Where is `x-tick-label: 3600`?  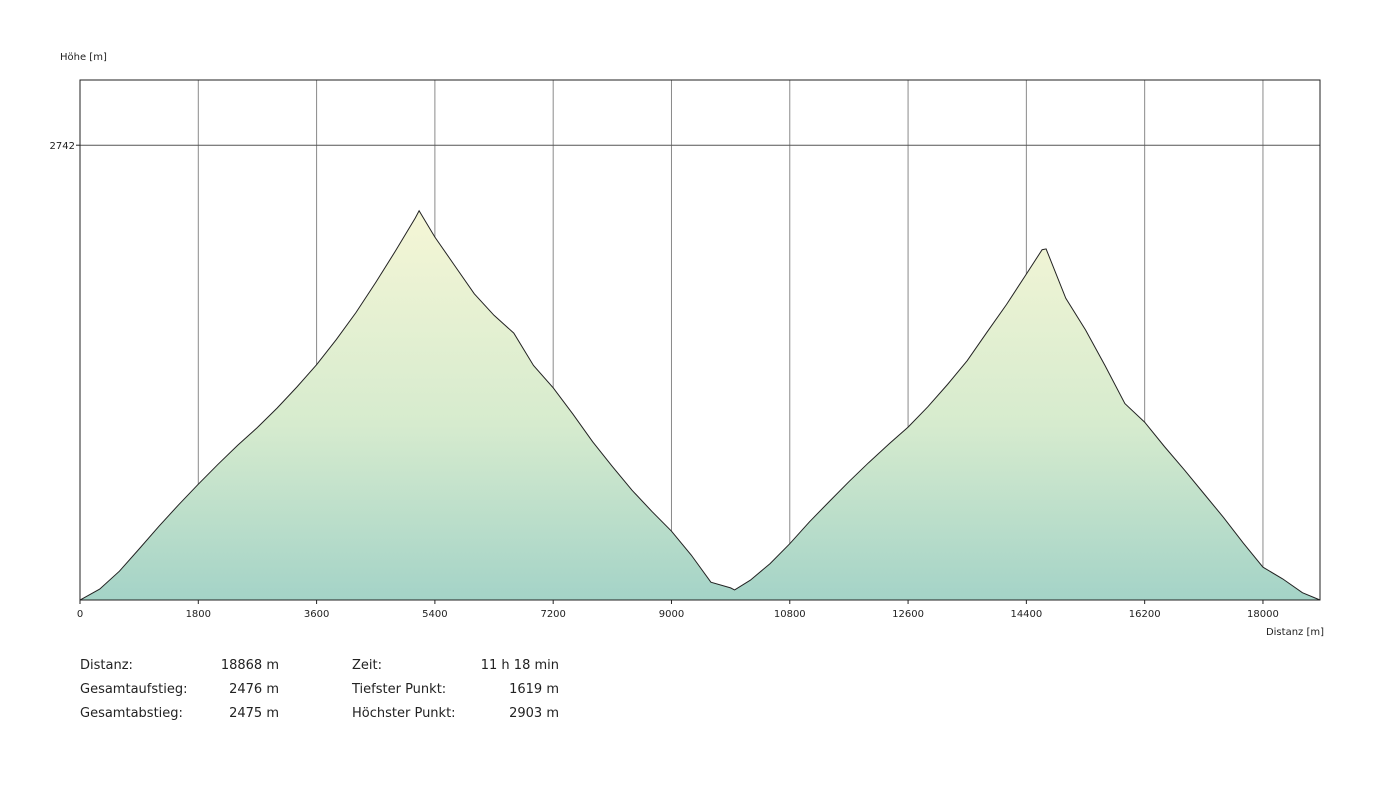
x-tick-label: 3600 is located at coordinates (316, 614).